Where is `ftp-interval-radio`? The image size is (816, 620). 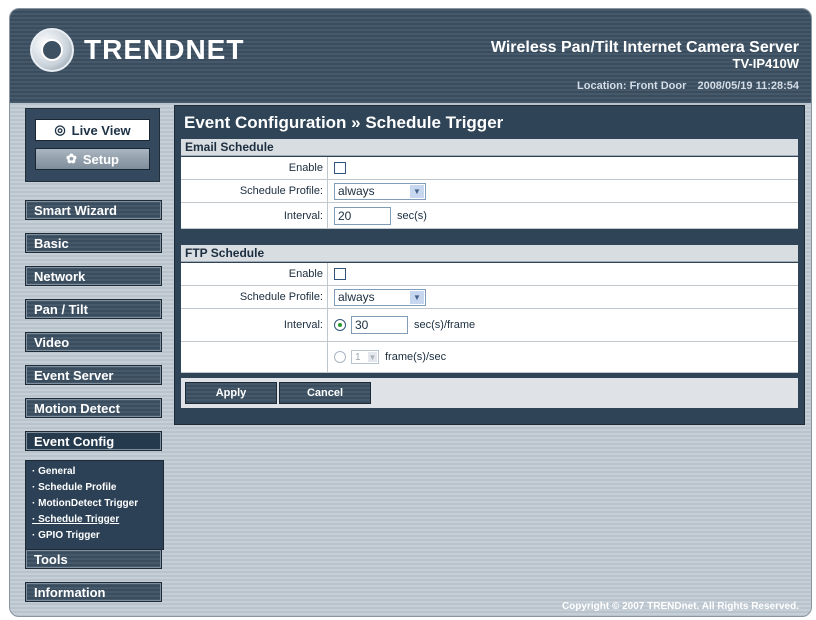
ftp-interval-radio is located at coordinates (340, 325).